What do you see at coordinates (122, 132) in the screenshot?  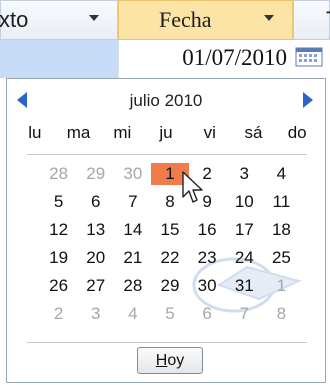 I see `weekday-label: mi` at bounding box center [122, 132].